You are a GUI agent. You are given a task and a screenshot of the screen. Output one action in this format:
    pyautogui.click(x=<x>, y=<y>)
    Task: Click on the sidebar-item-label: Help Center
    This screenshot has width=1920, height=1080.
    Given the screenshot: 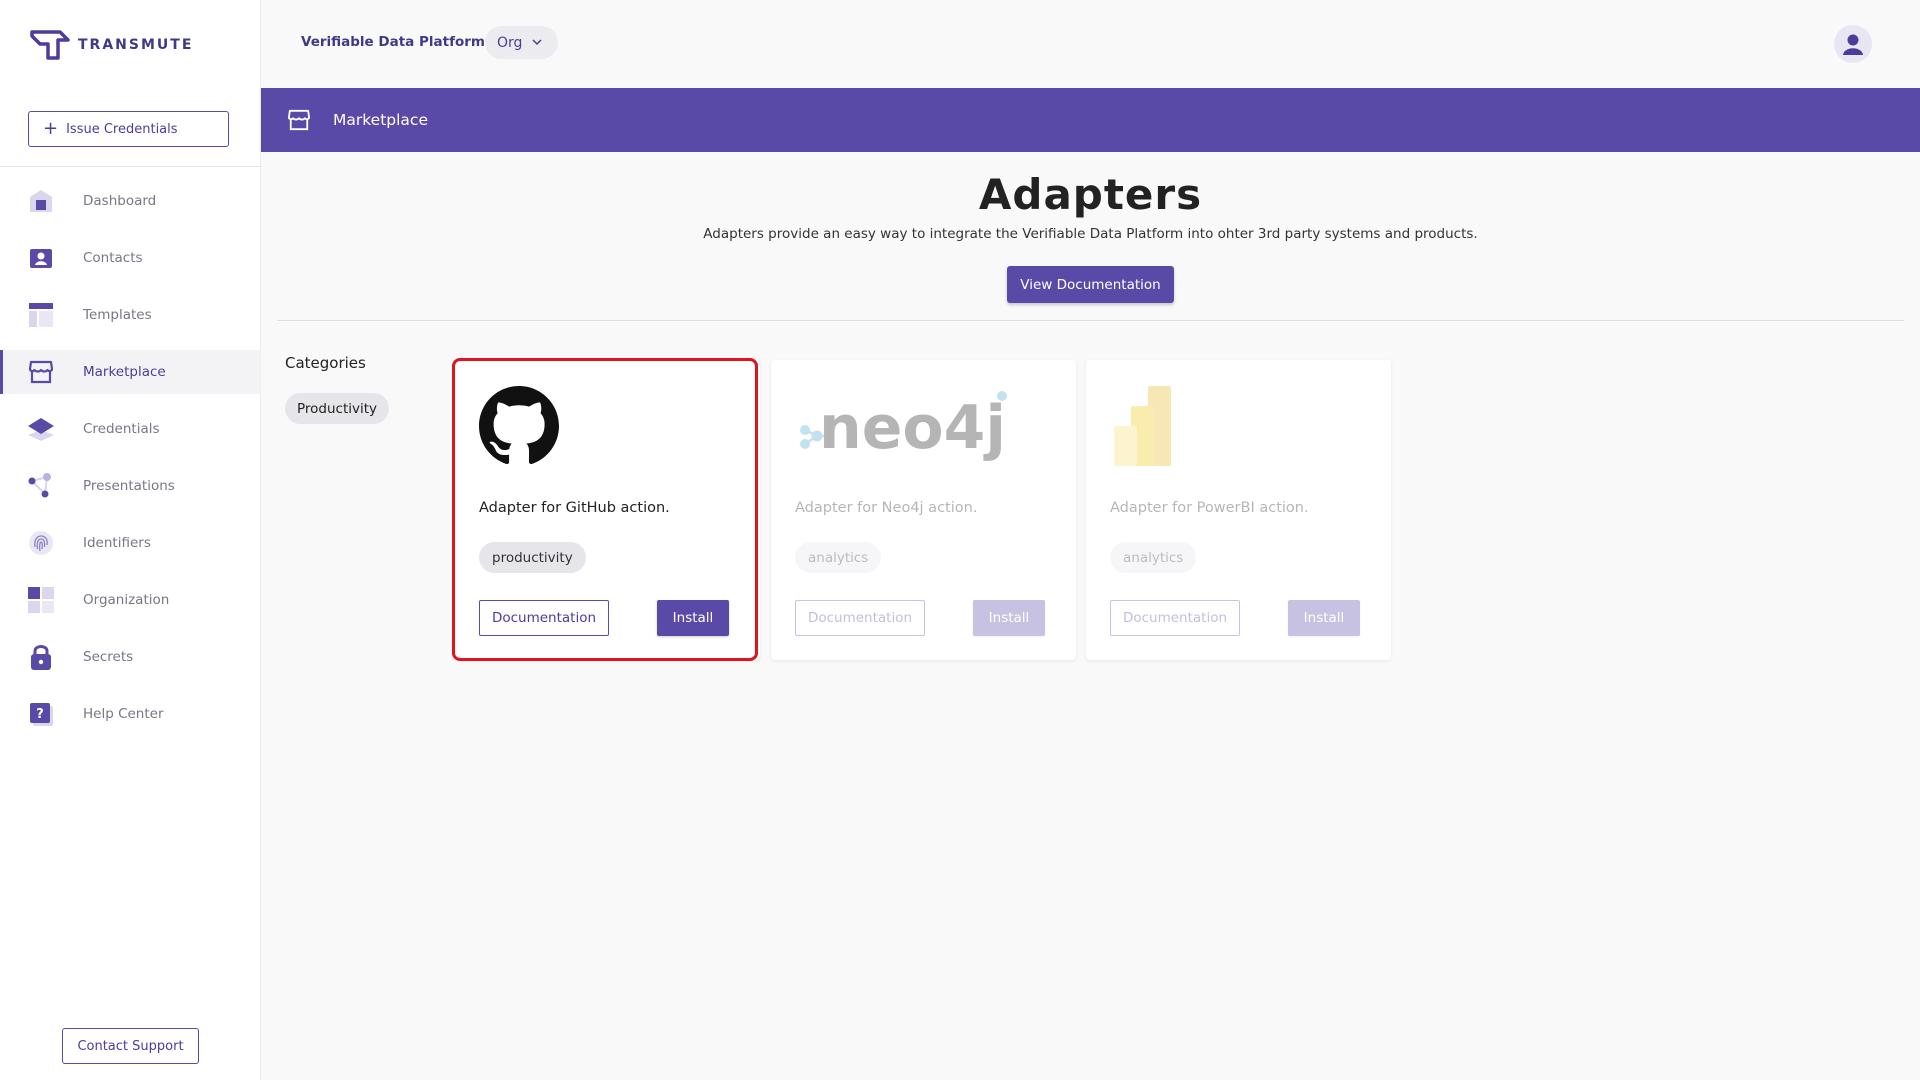 What is the action you would take?
    pyautogui.click(x=123, y=714)
    